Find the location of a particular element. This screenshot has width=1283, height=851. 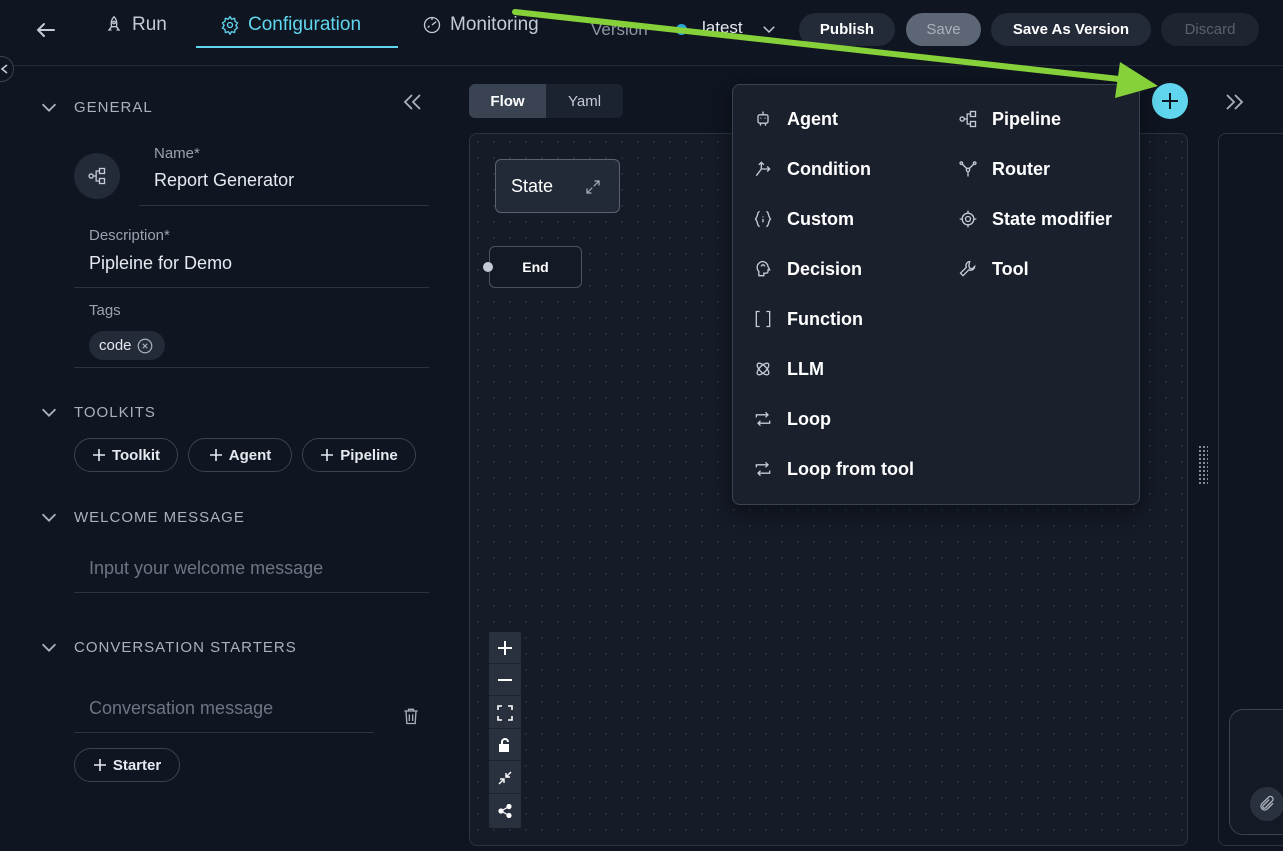

add-toolkit-button: Toolkit is located at coordinates (126, 455).